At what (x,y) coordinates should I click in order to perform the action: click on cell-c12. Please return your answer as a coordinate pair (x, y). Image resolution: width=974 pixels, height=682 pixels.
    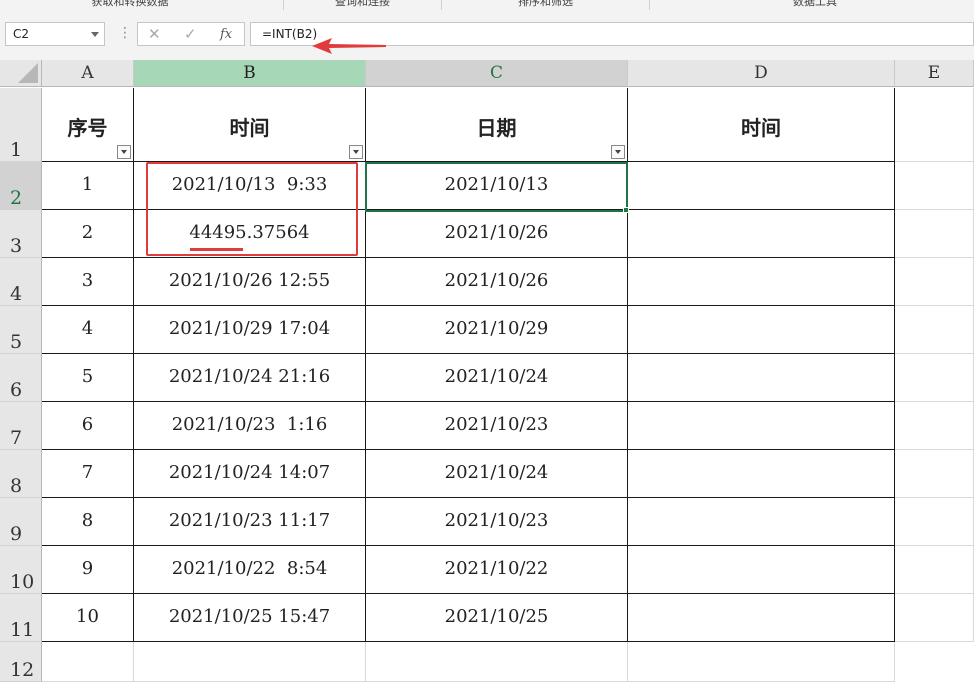
    Looking at the image, I should click on (497, 662).